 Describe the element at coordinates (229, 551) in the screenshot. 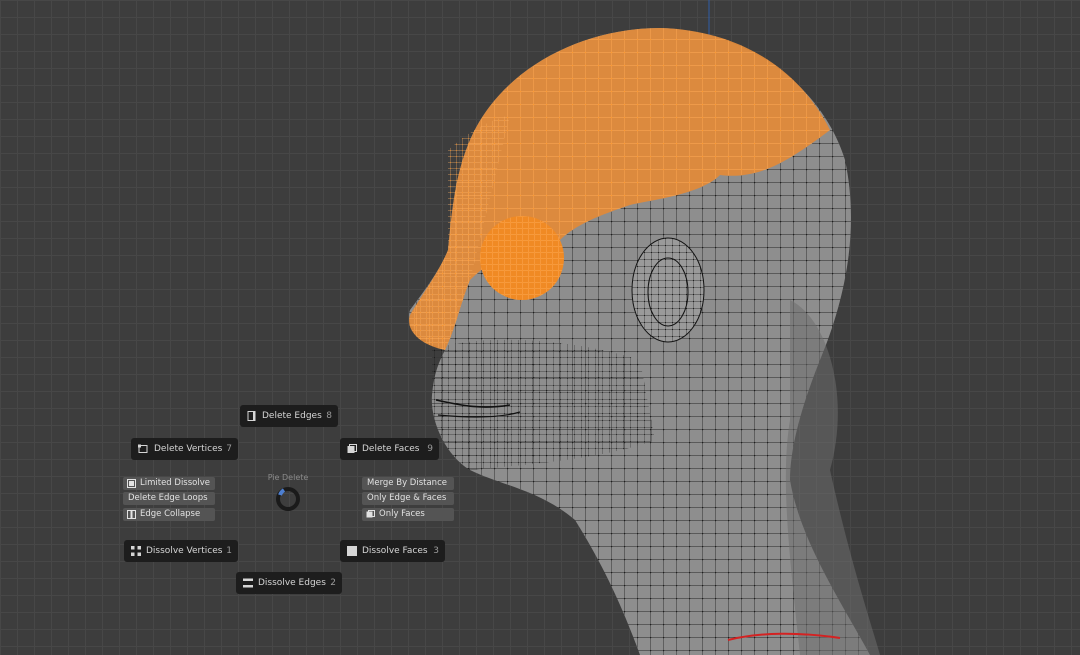

I see `dissolve-vertices-key: 1` at that location.